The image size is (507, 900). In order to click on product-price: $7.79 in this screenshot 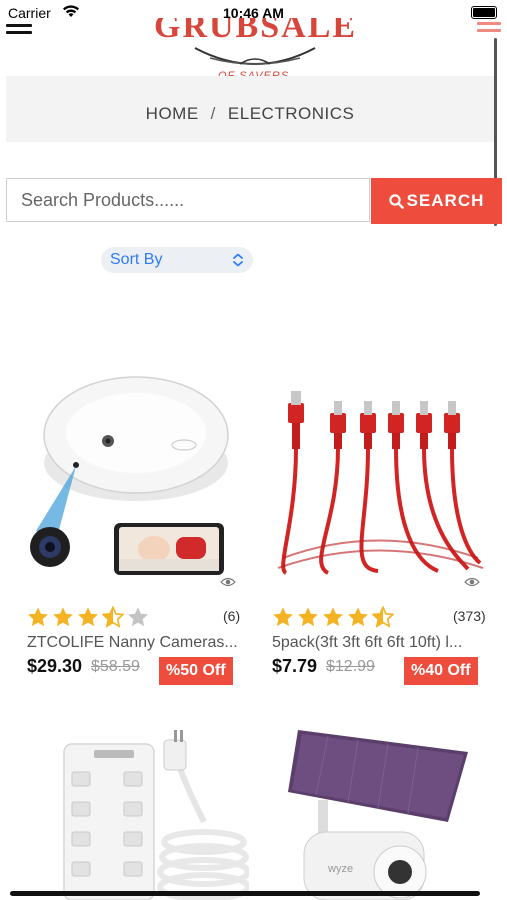, I will do `click(295, 666)`.